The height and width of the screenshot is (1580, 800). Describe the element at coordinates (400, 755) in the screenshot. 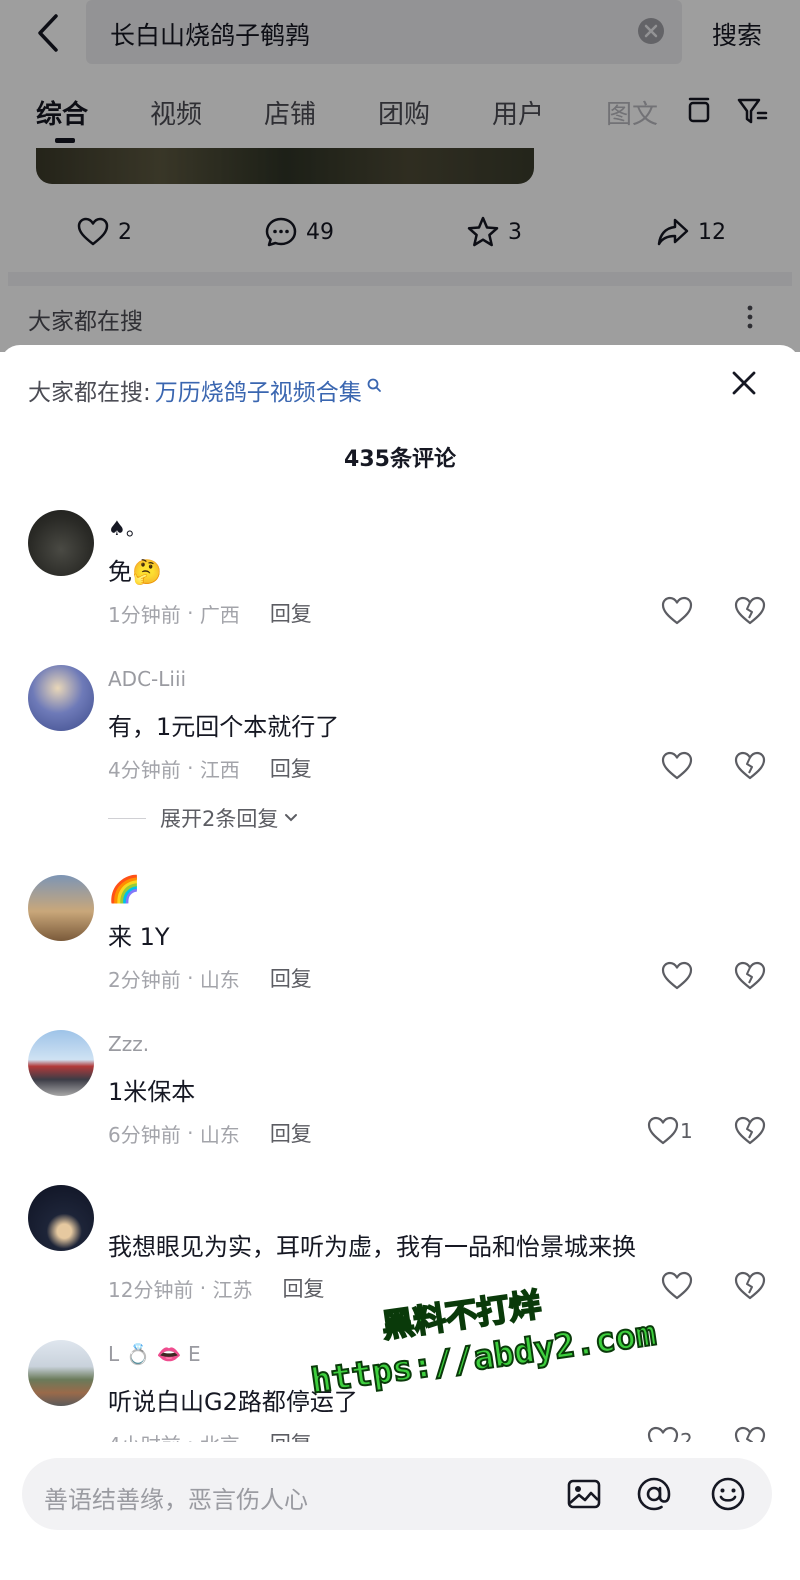

I see `comment-item: ADC-Liii 有，1元回个本就行了 4分钟前 · 江西 回复 展开2条回复` at that location.